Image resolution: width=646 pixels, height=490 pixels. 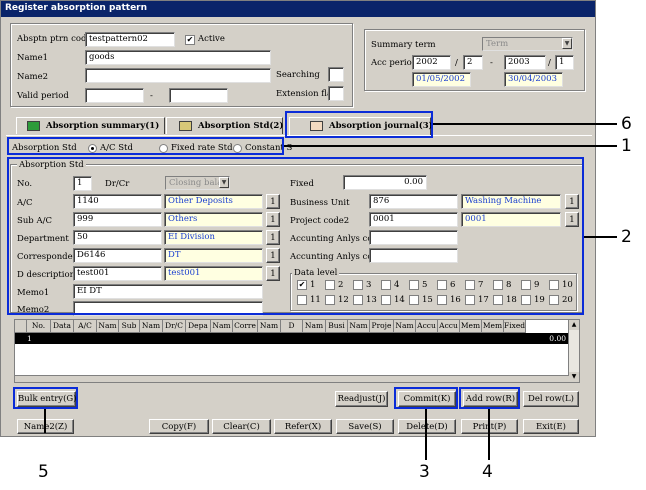 I want to click on valid-sep: -, so click(x=151, y=96).